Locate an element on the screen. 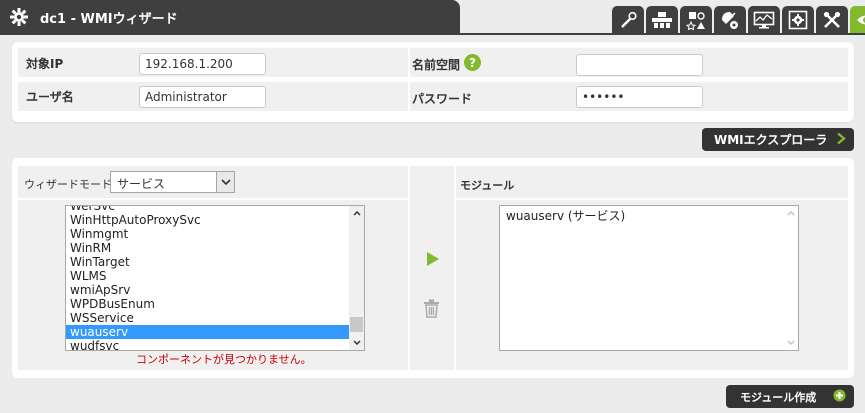  wmi-explorer-button: WMIエクスプローラ is located at coordinates (778, 139).